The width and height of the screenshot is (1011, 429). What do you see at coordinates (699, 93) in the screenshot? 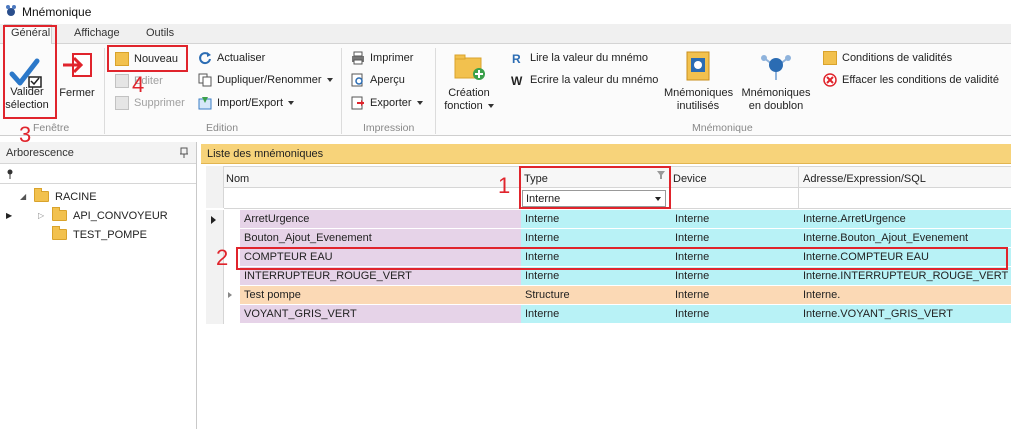
I see `inutilises-line1: Mnémoniques` at bounding box center [699, 93].